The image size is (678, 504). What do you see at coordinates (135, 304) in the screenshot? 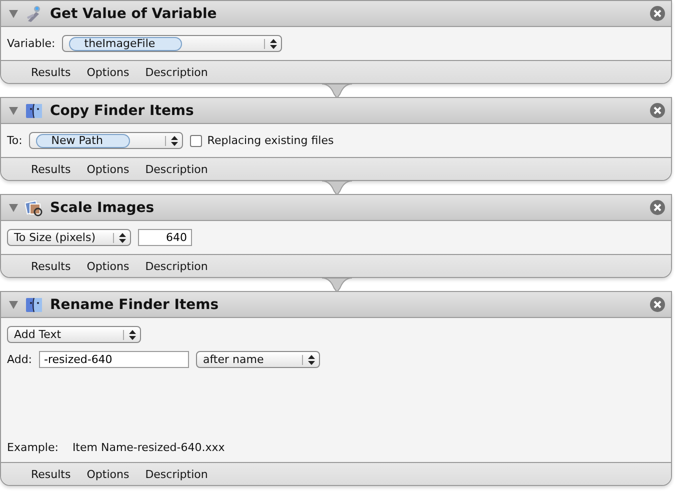
I see `action-title: Rename Finder Items` at bounding box center [135, 304].